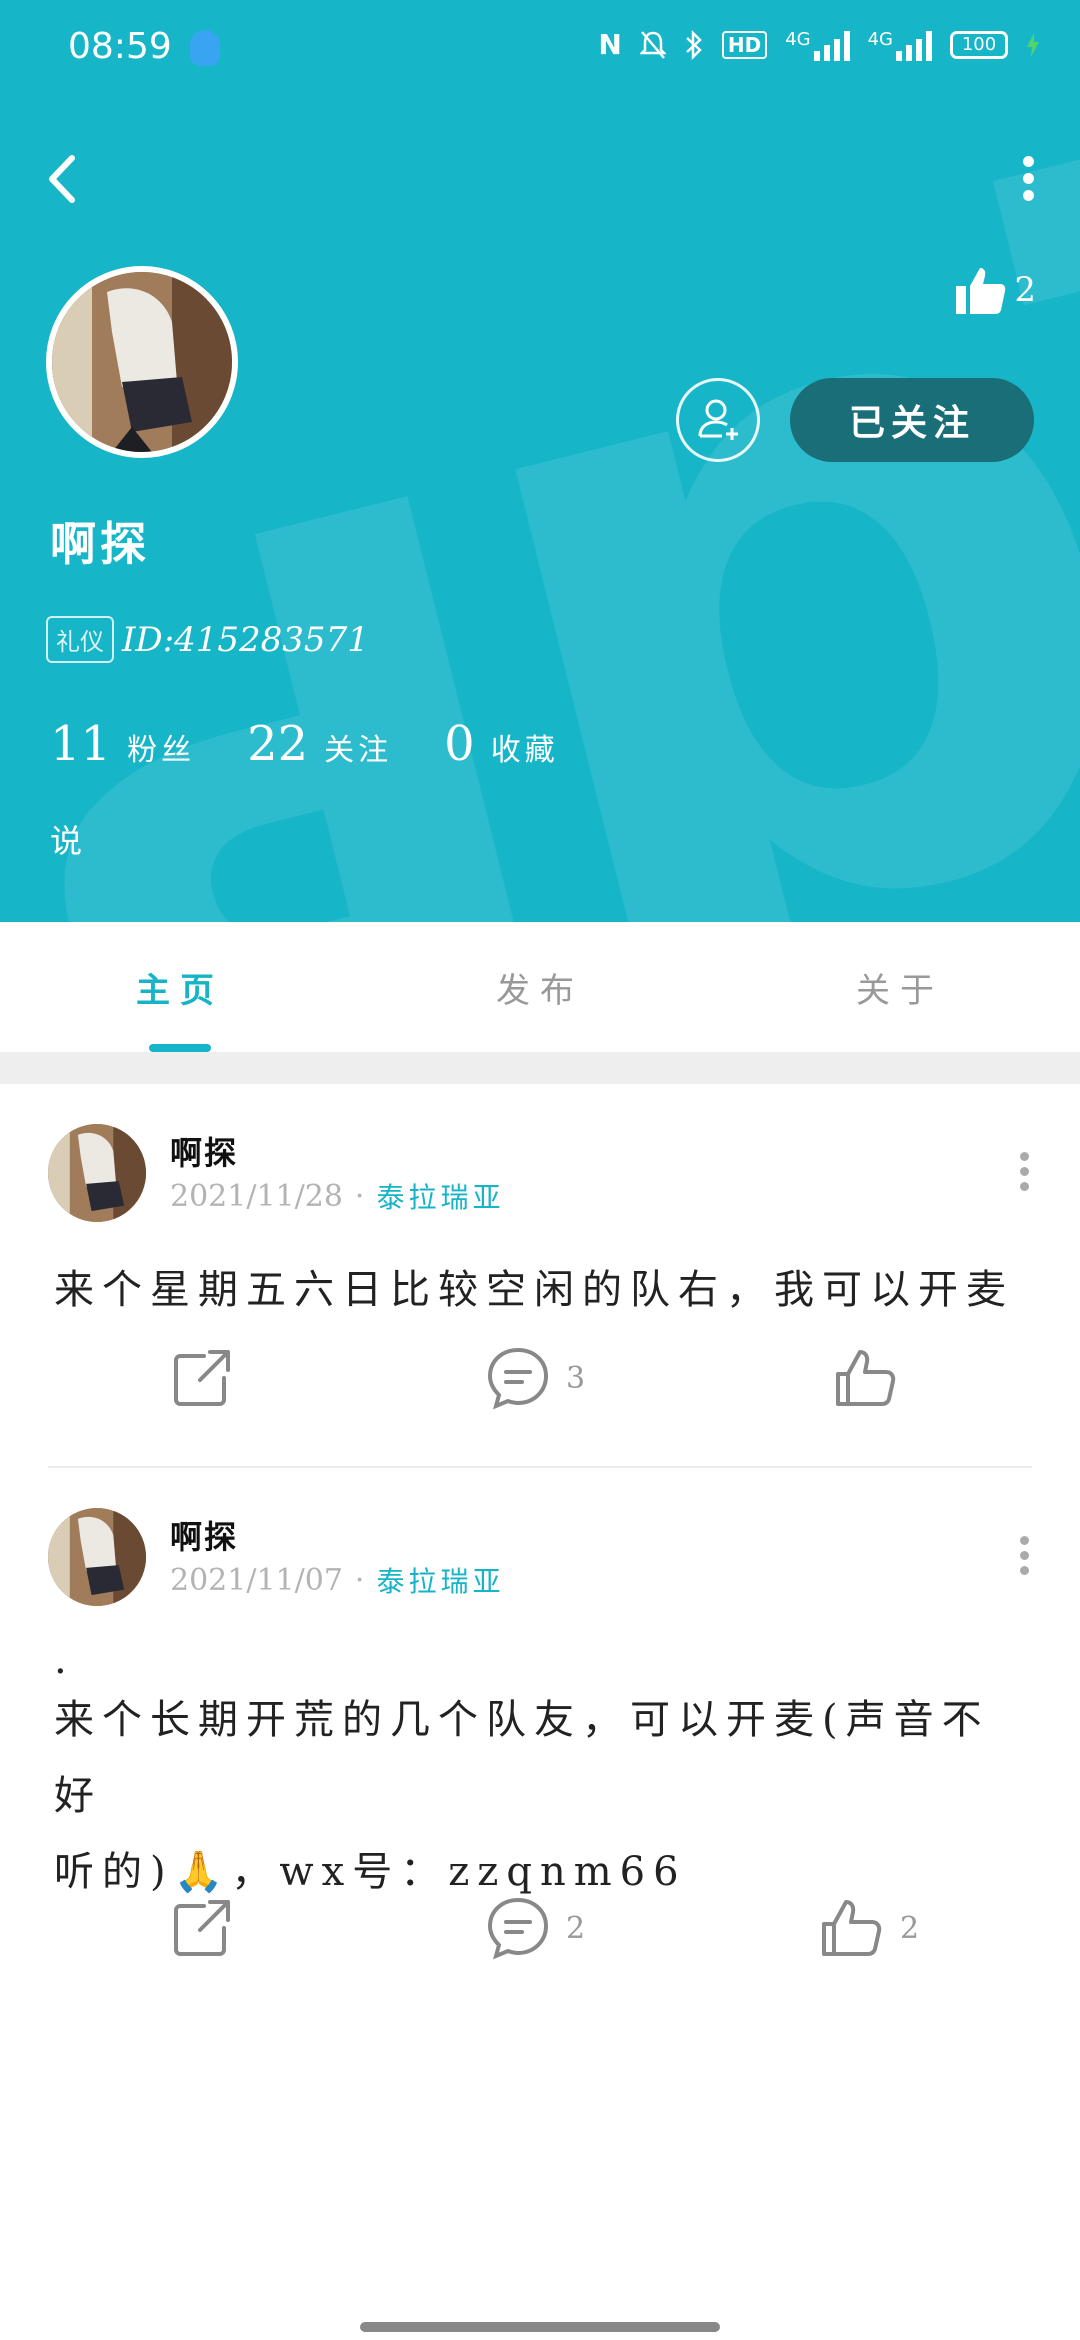  I want to click on signal-2-icon: 4G, so click(900, 45).